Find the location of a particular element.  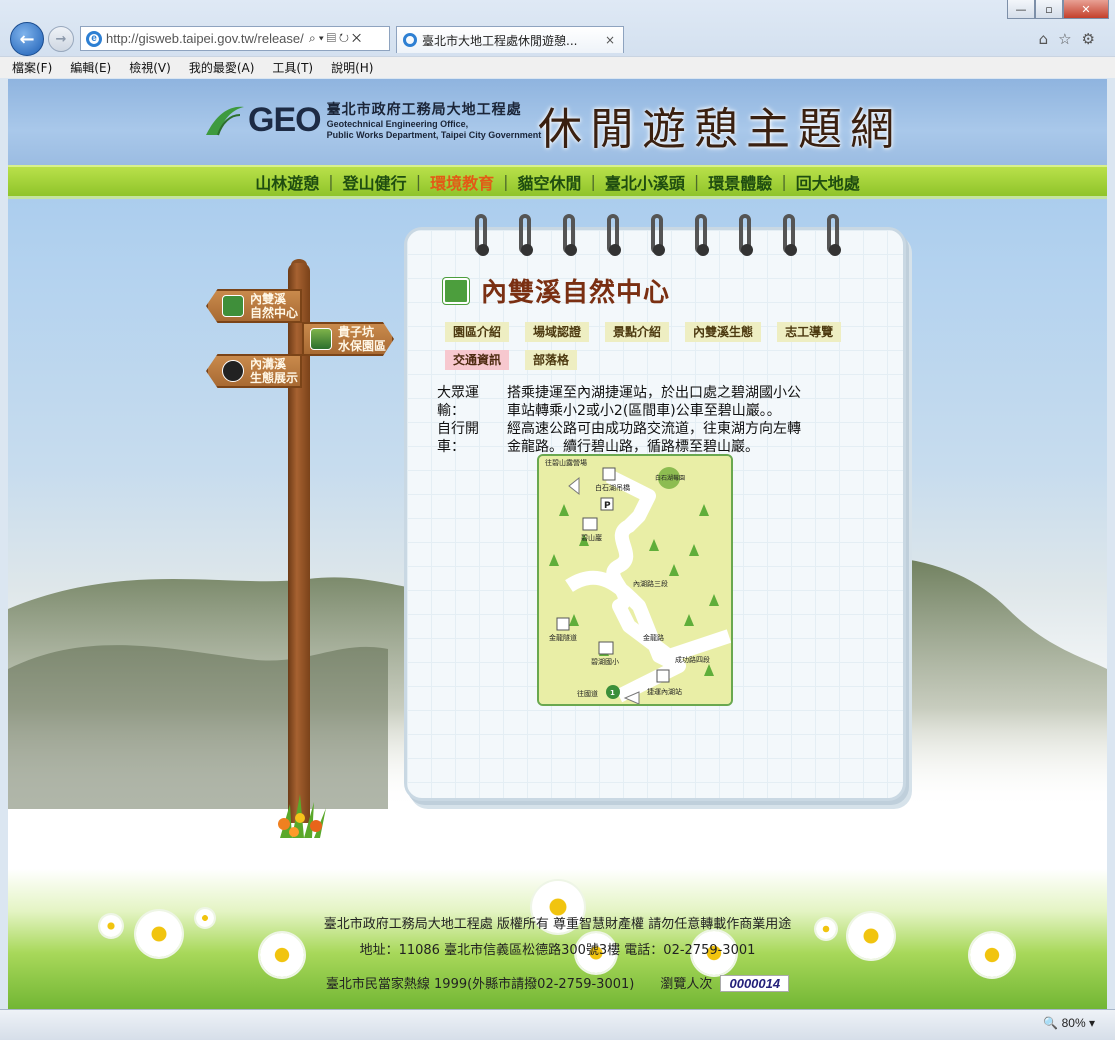

key-line-2: 車： is located at coordinates (451, 447).